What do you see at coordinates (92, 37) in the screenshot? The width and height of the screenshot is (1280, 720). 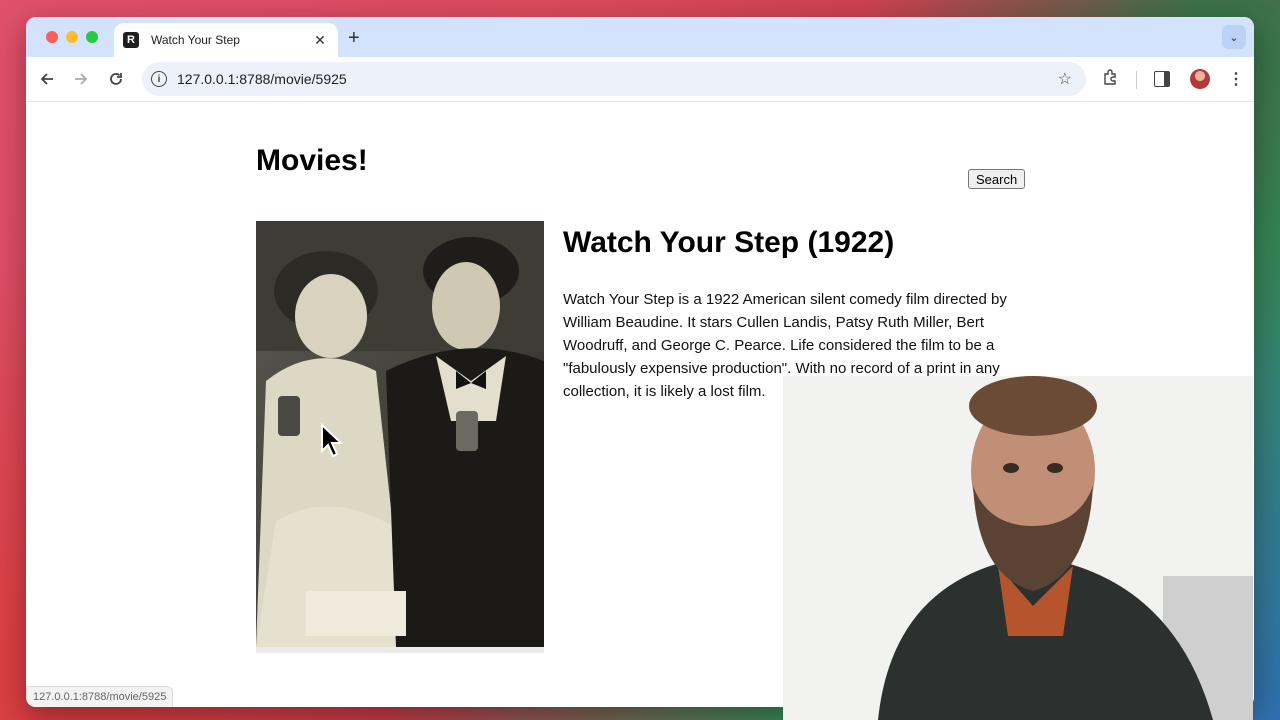 I see `maximize-window-button` at bounding box center [92, 37].